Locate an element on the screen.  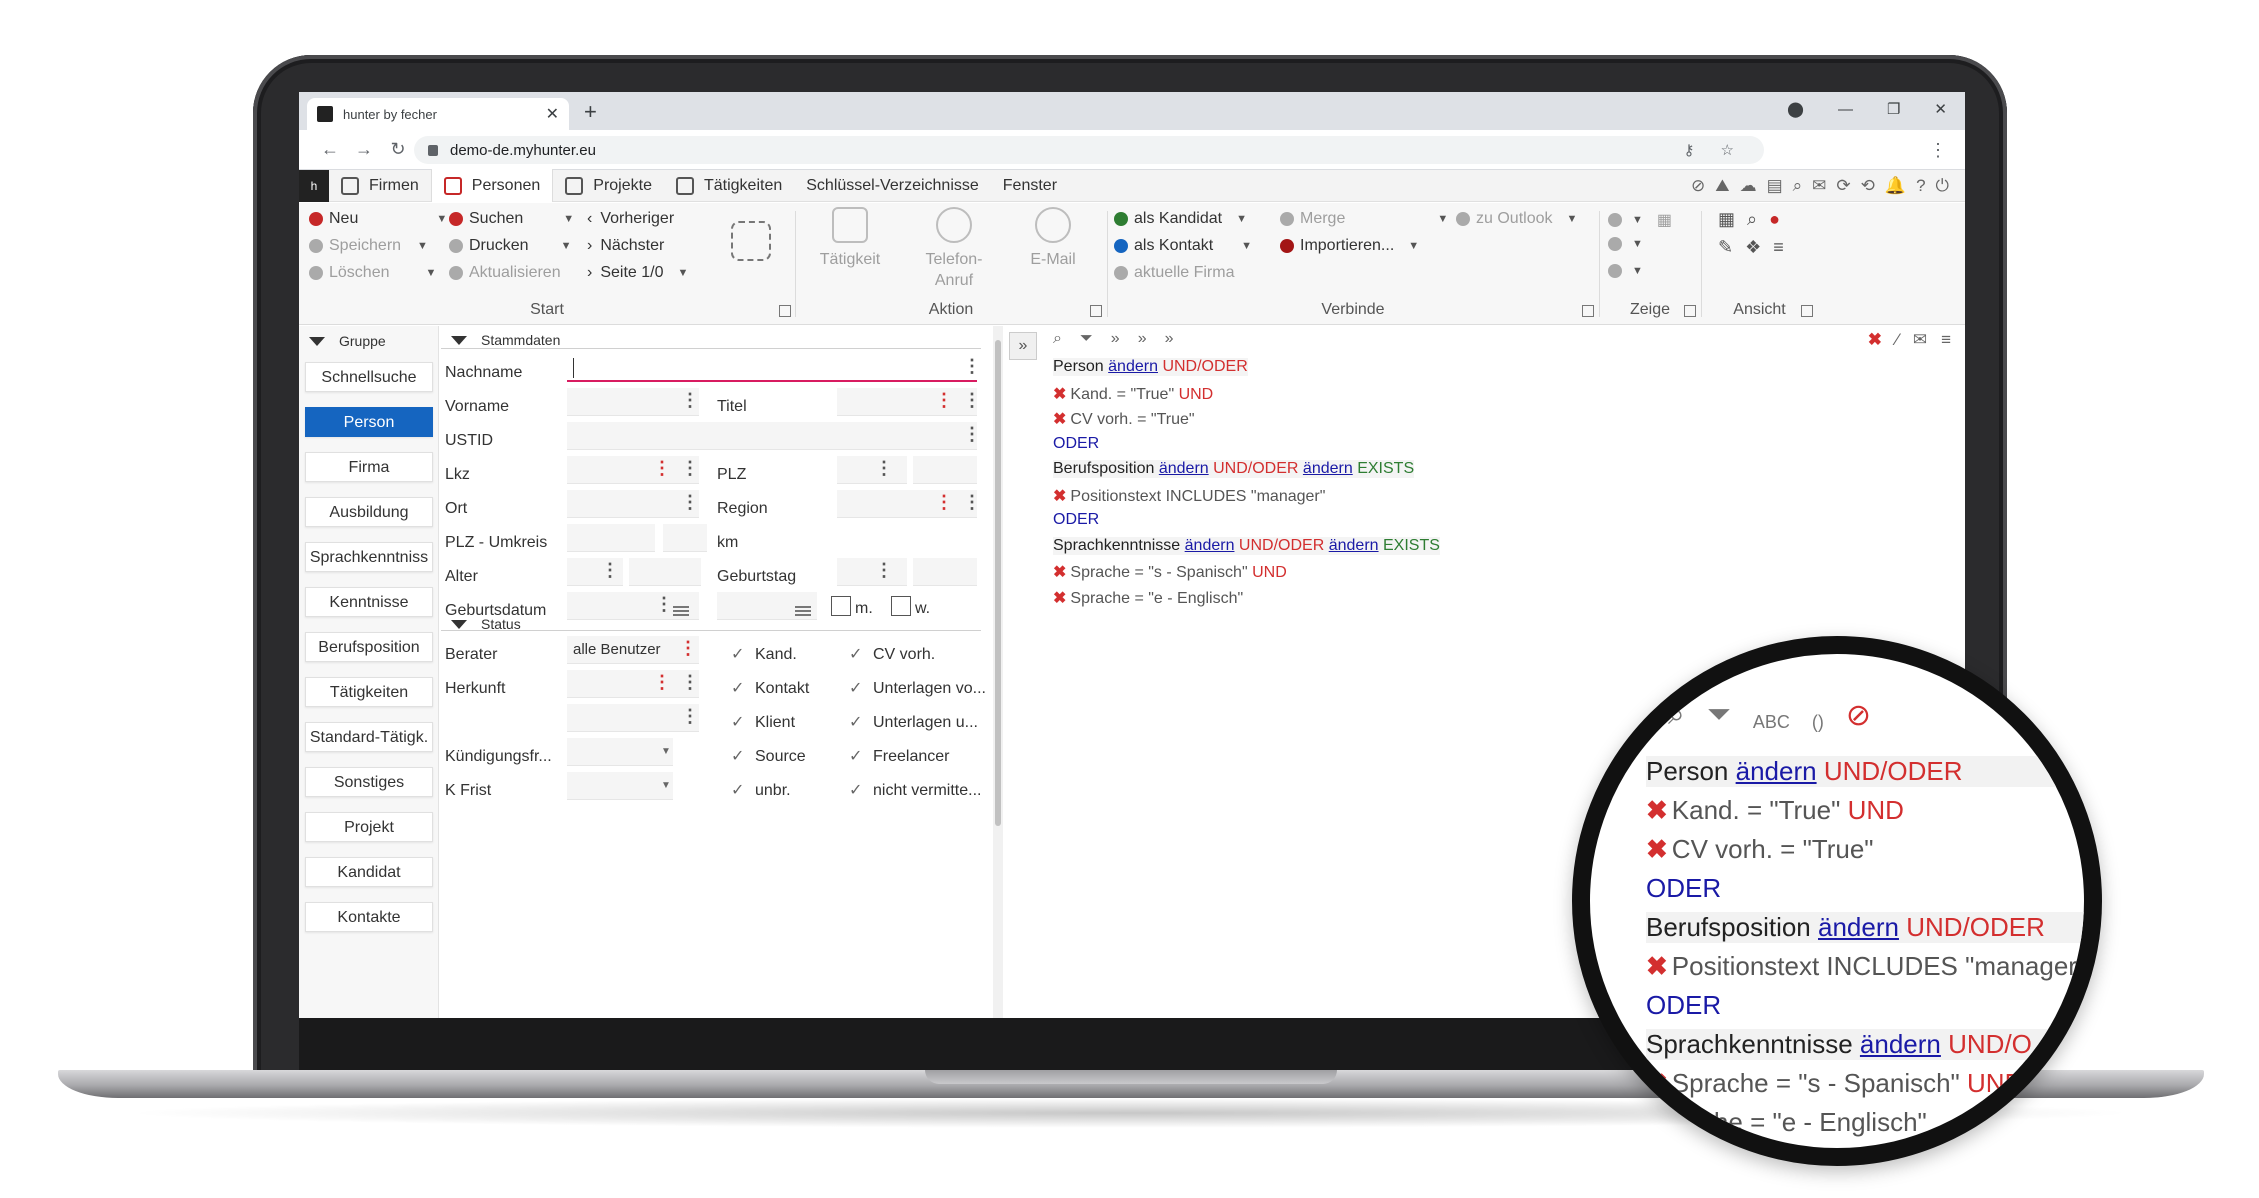
nav-kandidat: Kandidat is located at coordinates (369, 872).